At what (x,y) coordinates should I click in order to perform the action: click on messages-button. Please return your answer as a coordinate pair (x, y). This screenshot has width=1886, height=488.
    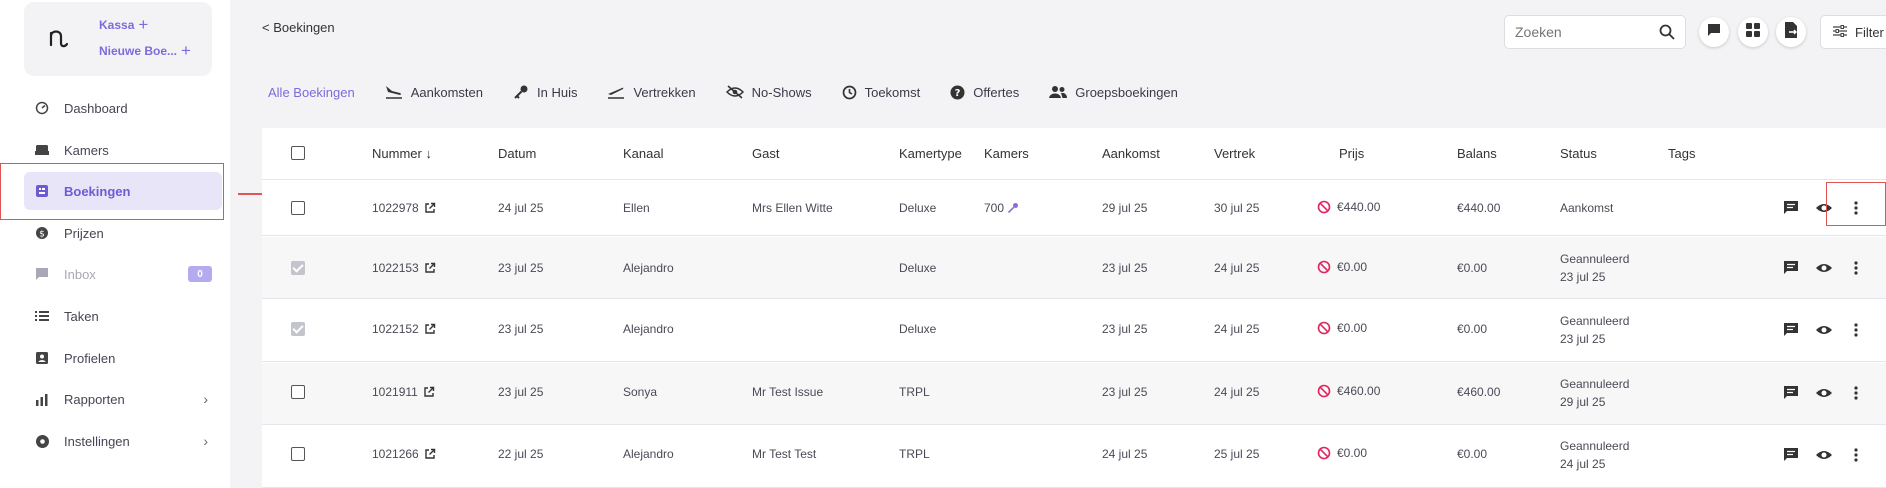
    Looking at the image, I should click on (1714, 32).